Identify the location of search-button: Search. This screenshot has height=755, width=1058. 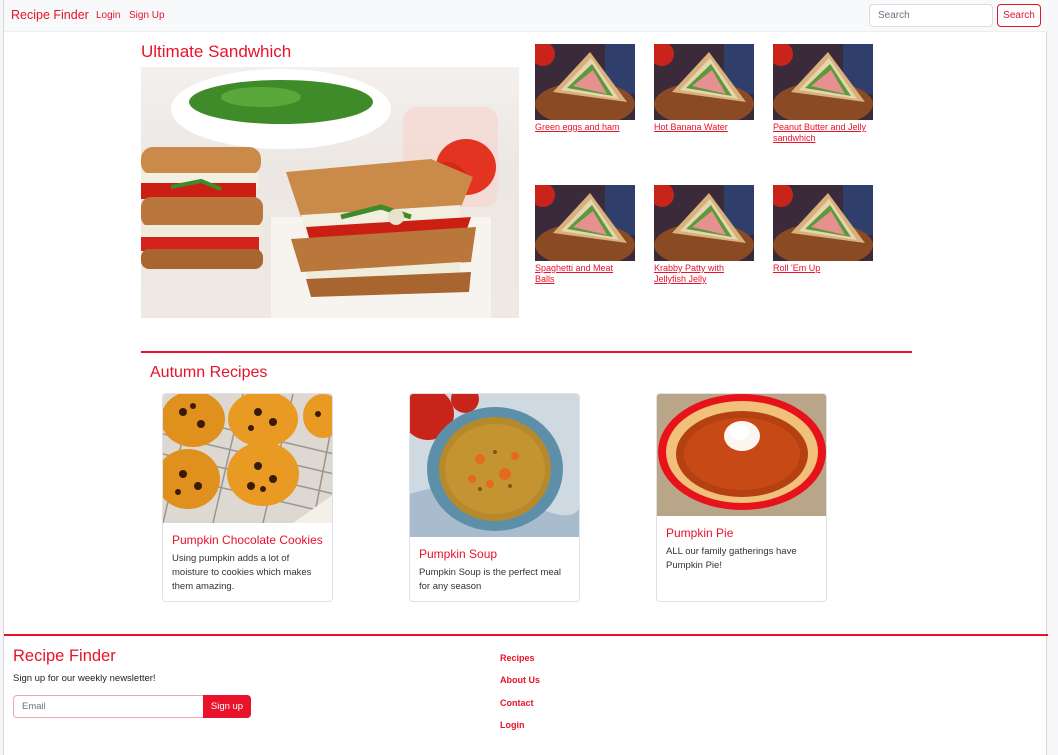
(1019, 15).